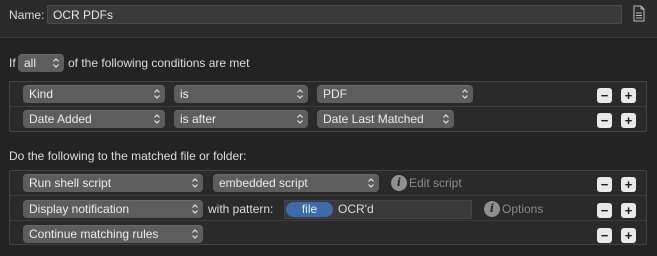  What do you see at coordinates (356, 209) in the screenshot?
I see `pattern-text: OCR'd` at bounding box center [356, 209].